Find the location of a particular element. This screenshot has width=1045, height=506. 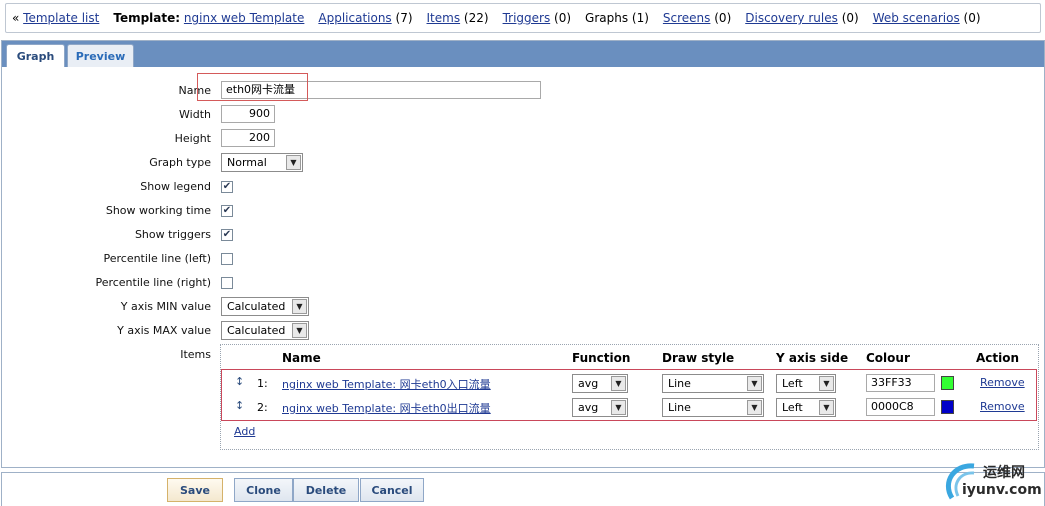

nav-screens: Screens (0) is located at coordinates (697, 18).